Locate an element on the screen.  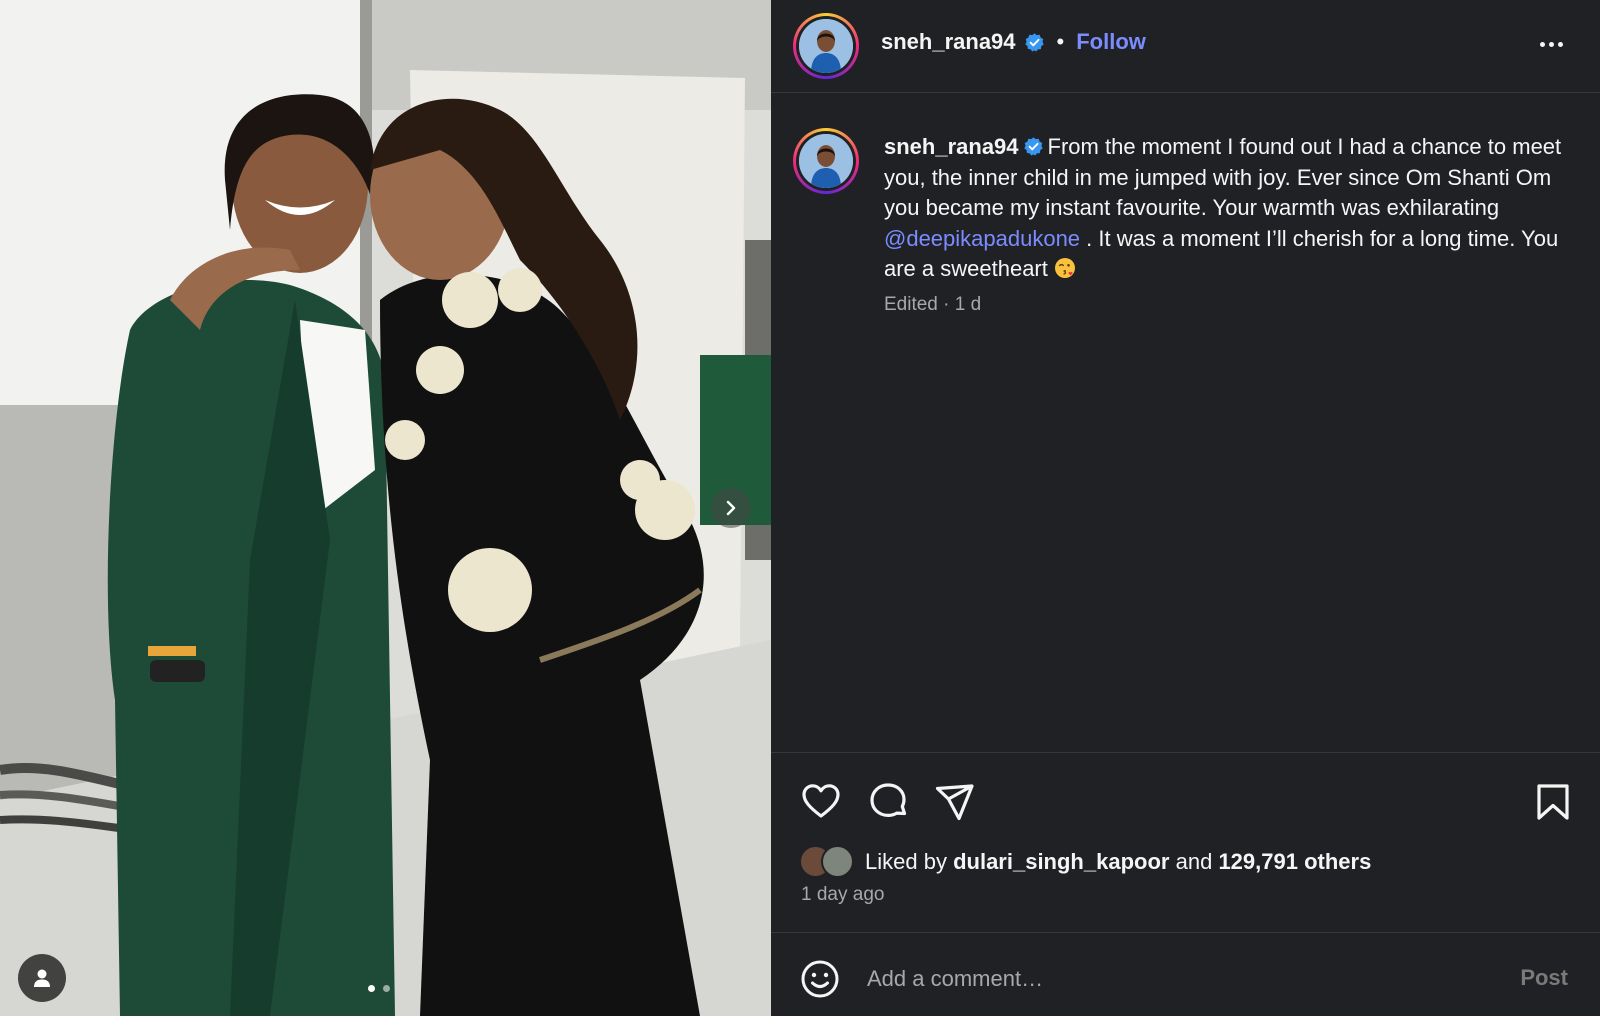
tagged-users-button is located at coordinates (42, 978).